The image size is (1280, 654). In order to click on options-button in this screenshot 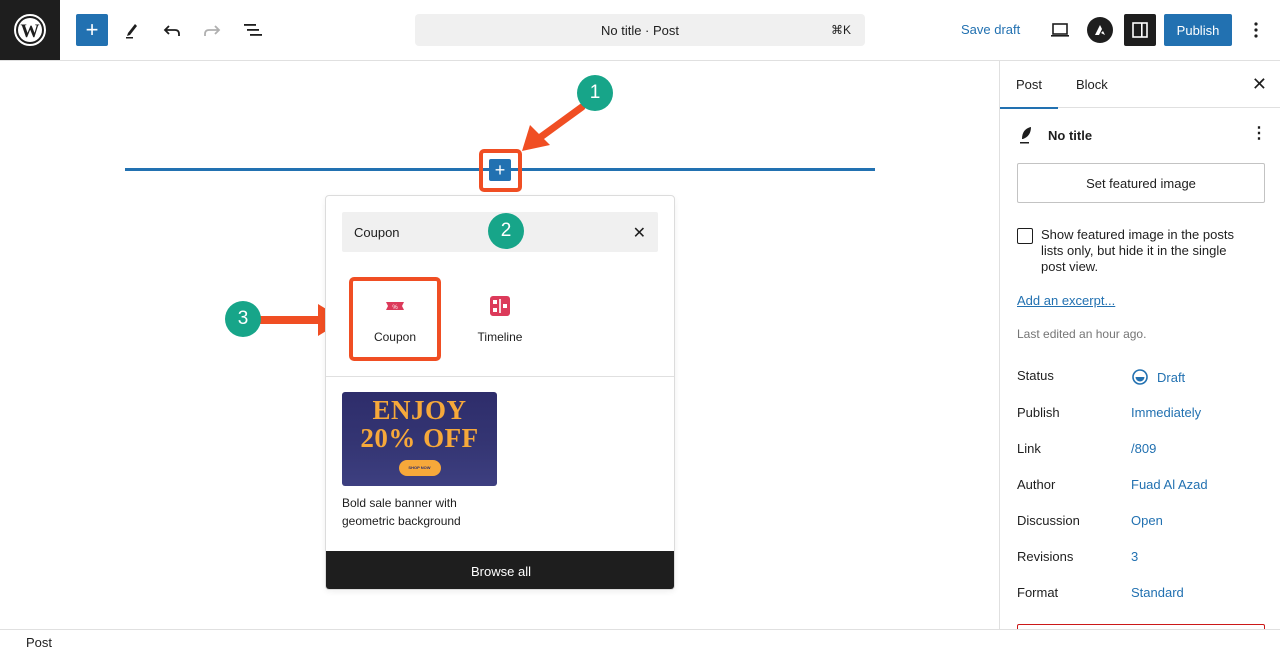, I will do `click(1256, 30)`.